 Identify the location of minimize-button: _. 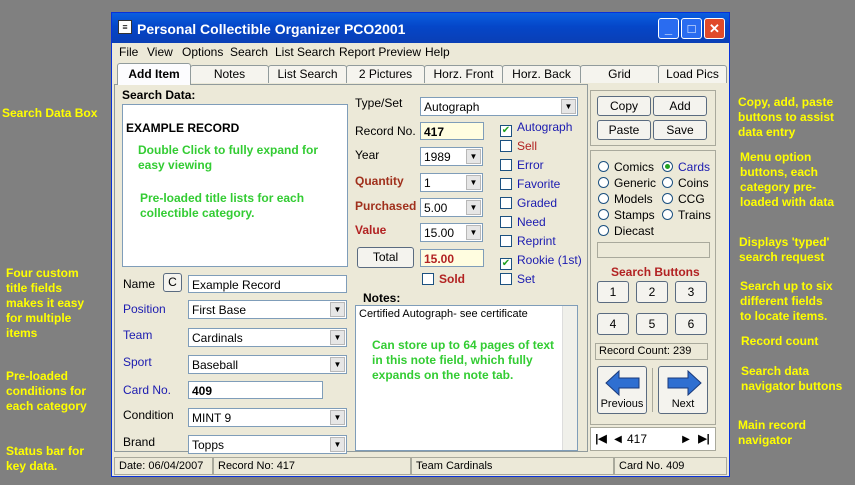
(668, 28).